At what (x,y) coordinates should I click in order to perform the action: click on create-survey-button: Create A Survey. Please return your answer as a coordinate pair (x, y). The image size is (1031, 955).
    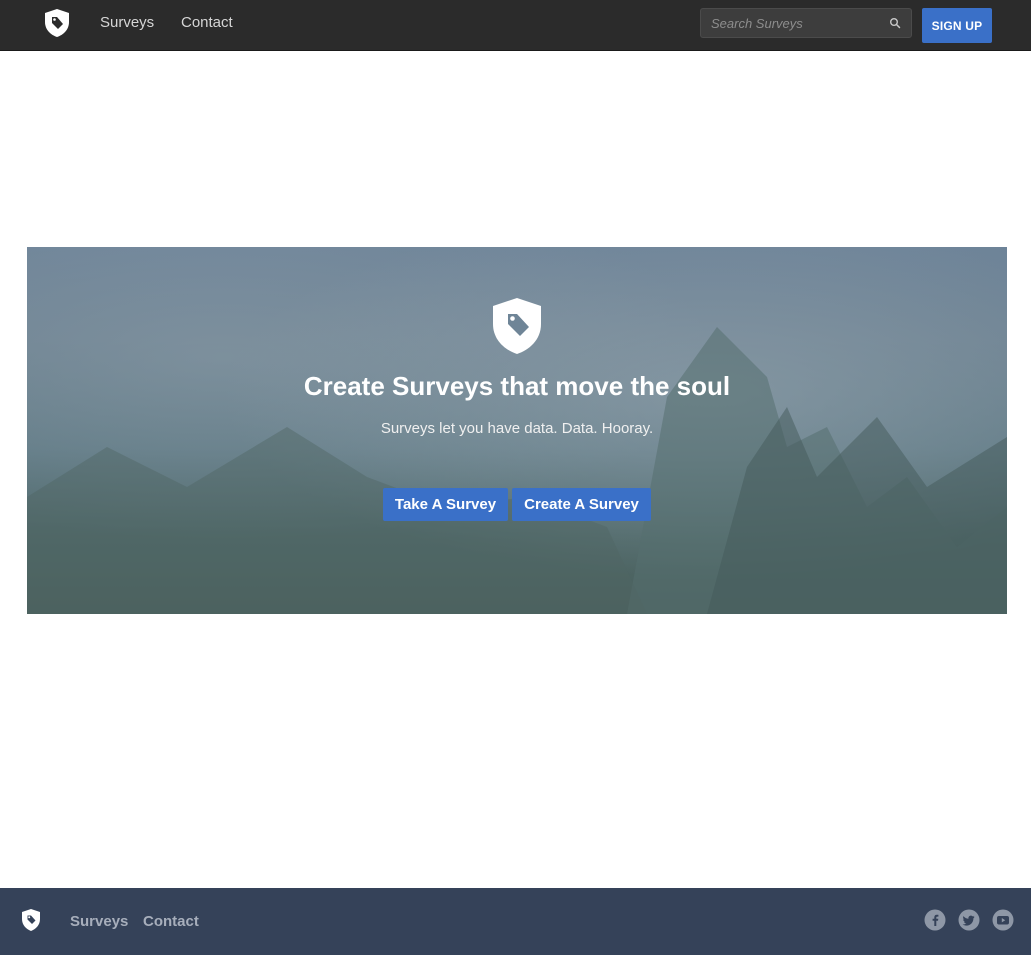
    Looking at the image, I should click on (581, 504).